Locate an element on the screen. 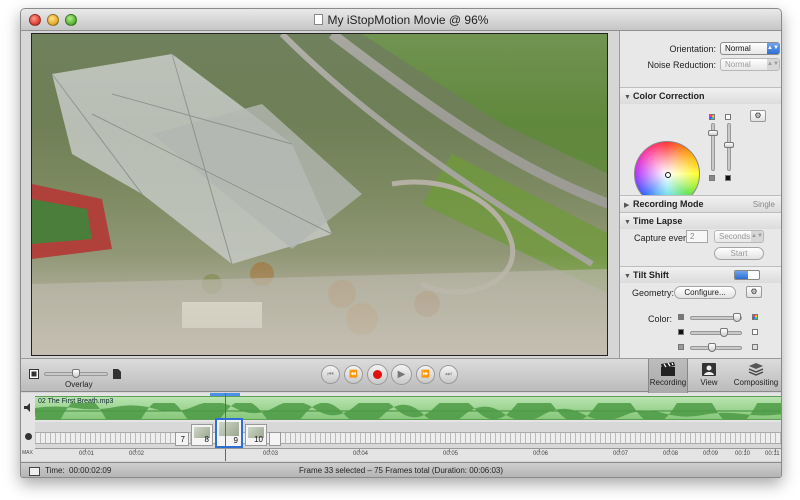 The width and height of the screenshot is (800, 500). go-to-start-button: ⏮ is located at coordinates (330, 374).